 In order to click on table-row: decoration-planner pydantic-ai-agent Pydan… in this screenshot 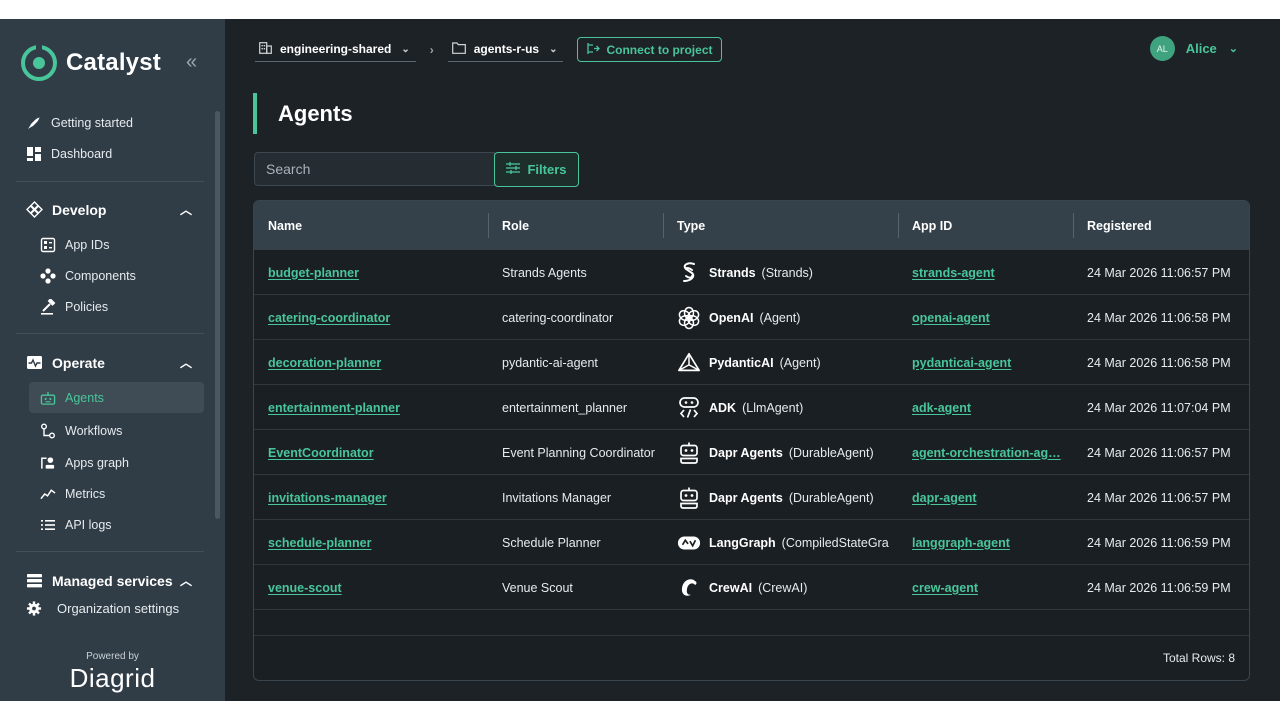, I will do `click(751, 362)`.